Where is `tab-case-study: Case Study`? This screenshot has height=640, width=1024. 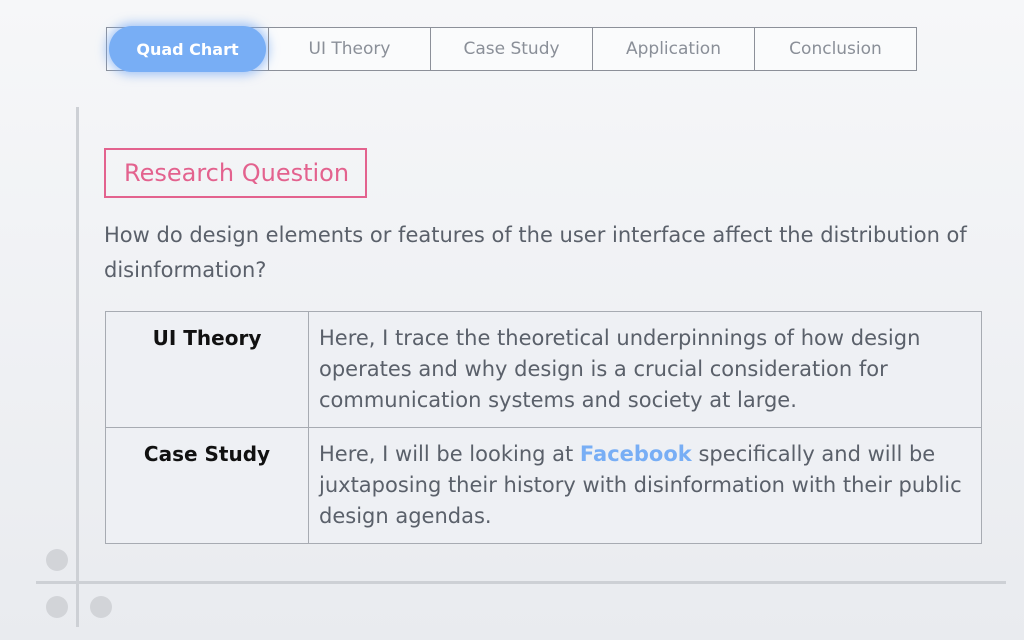 tab-case-study: Case Study is located at coordinates (511, 49).